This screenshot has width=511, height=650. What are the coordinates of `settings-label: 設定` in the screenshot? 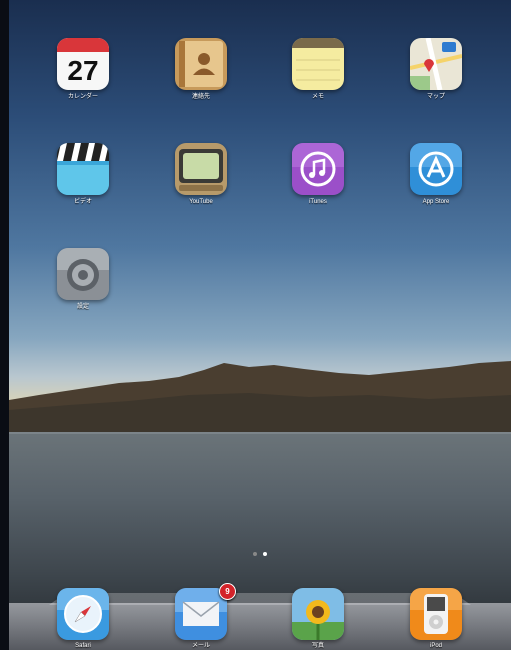 It's located at (82, 307).